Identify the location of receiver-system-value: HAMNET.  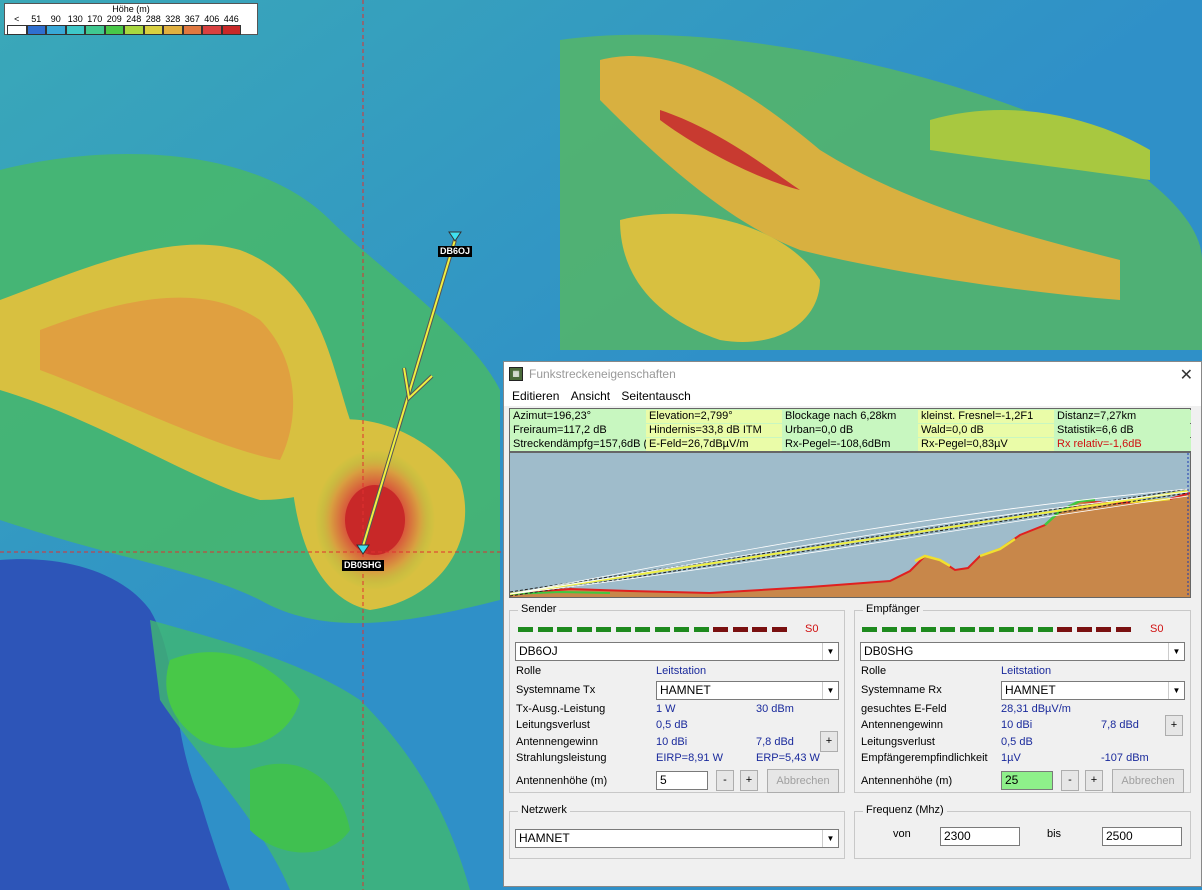
(1030, 690).